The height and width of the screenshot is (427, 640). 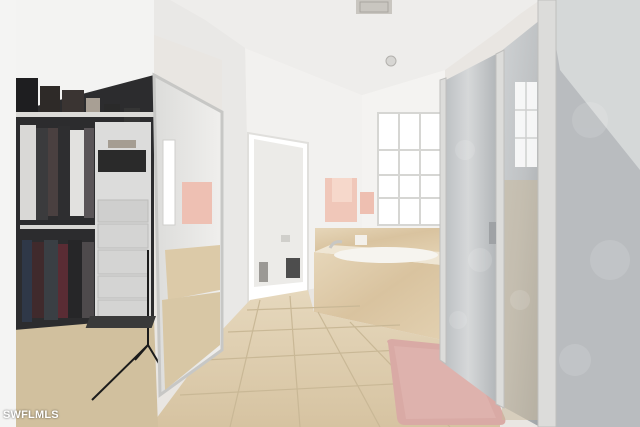 I want to click on toilet-brush, so click(x=263, y=272).